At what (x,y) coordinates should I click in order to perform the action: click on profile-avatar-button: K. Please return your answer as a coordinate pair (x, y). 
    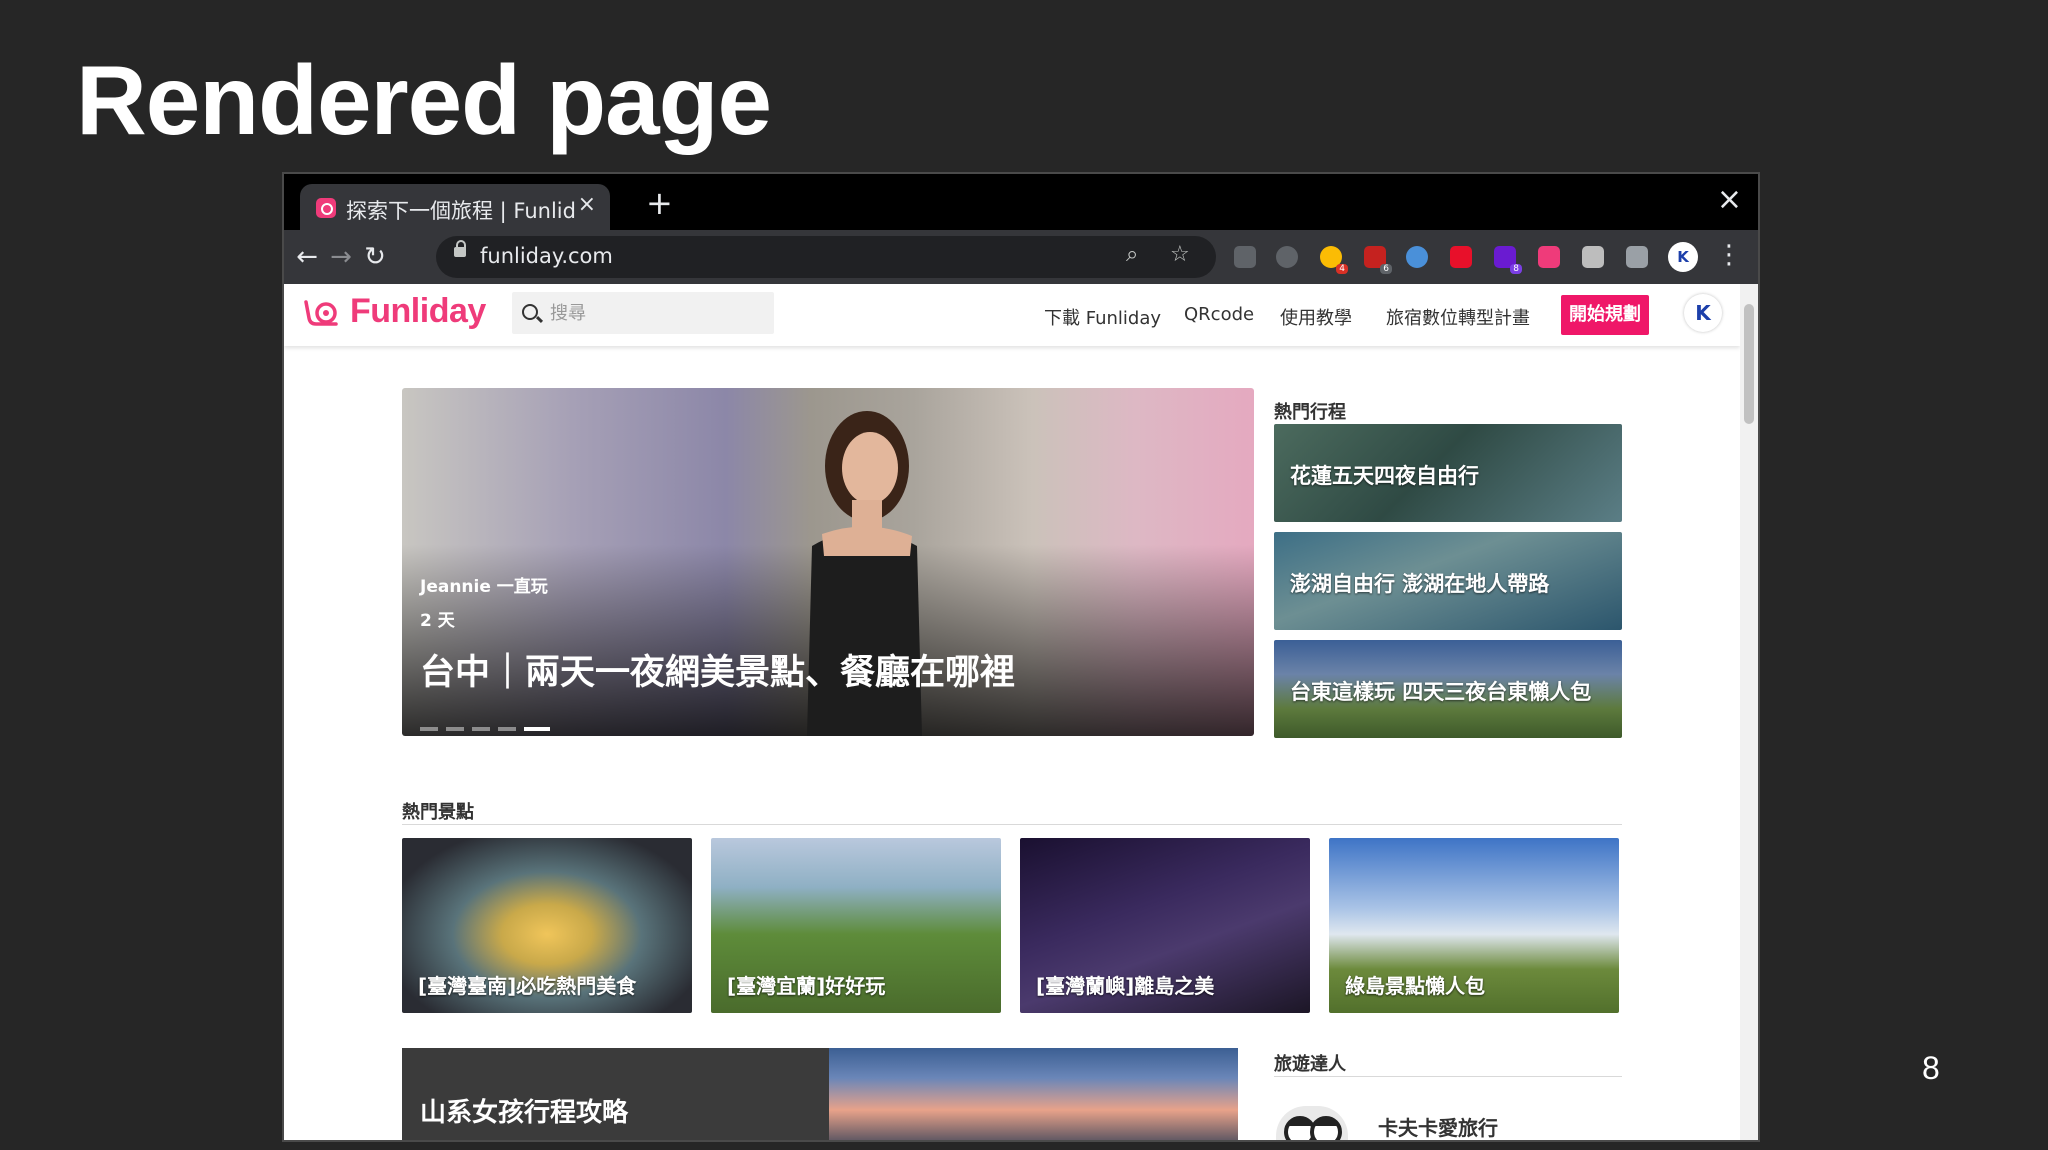
    Looking at the image, I should click on (1683, 257).